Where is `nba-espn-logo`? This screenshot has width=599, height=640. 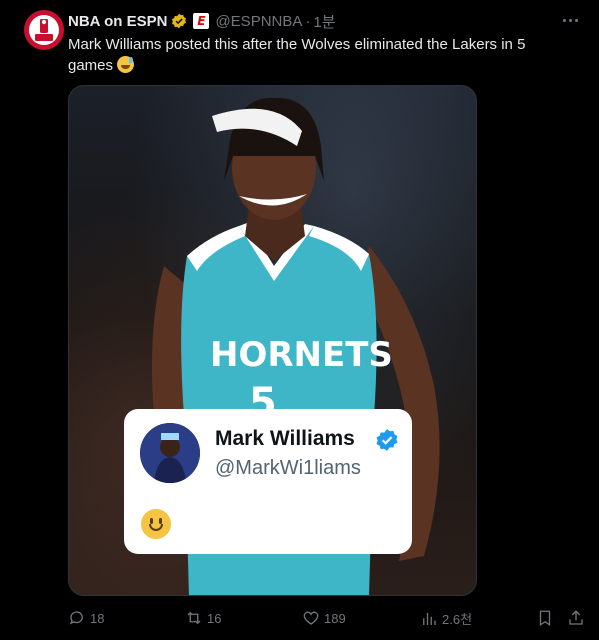 nba-espn-logo is located at coordinates (44, 30).